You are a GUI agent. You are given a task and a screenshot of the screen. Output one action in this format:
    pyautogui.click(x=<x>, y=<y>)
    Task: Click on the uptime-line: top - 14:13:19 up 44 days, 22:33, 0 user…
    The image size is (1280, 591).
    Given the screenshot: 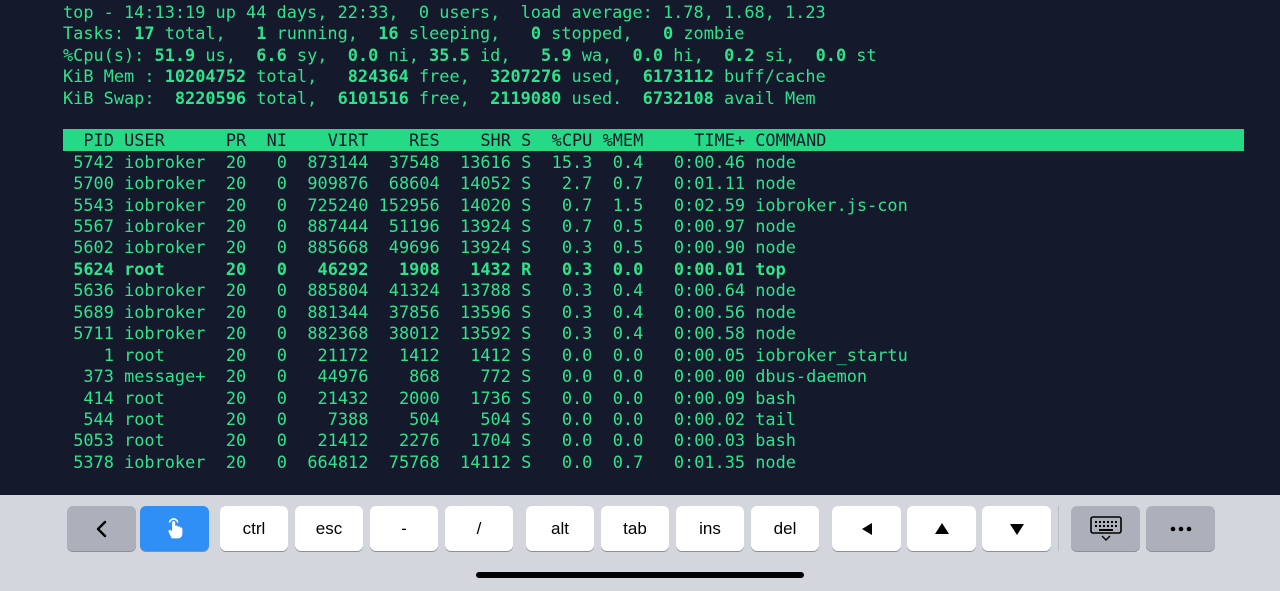 What is the action you would take?
    pyautogui.click(x=444, y=12)
    